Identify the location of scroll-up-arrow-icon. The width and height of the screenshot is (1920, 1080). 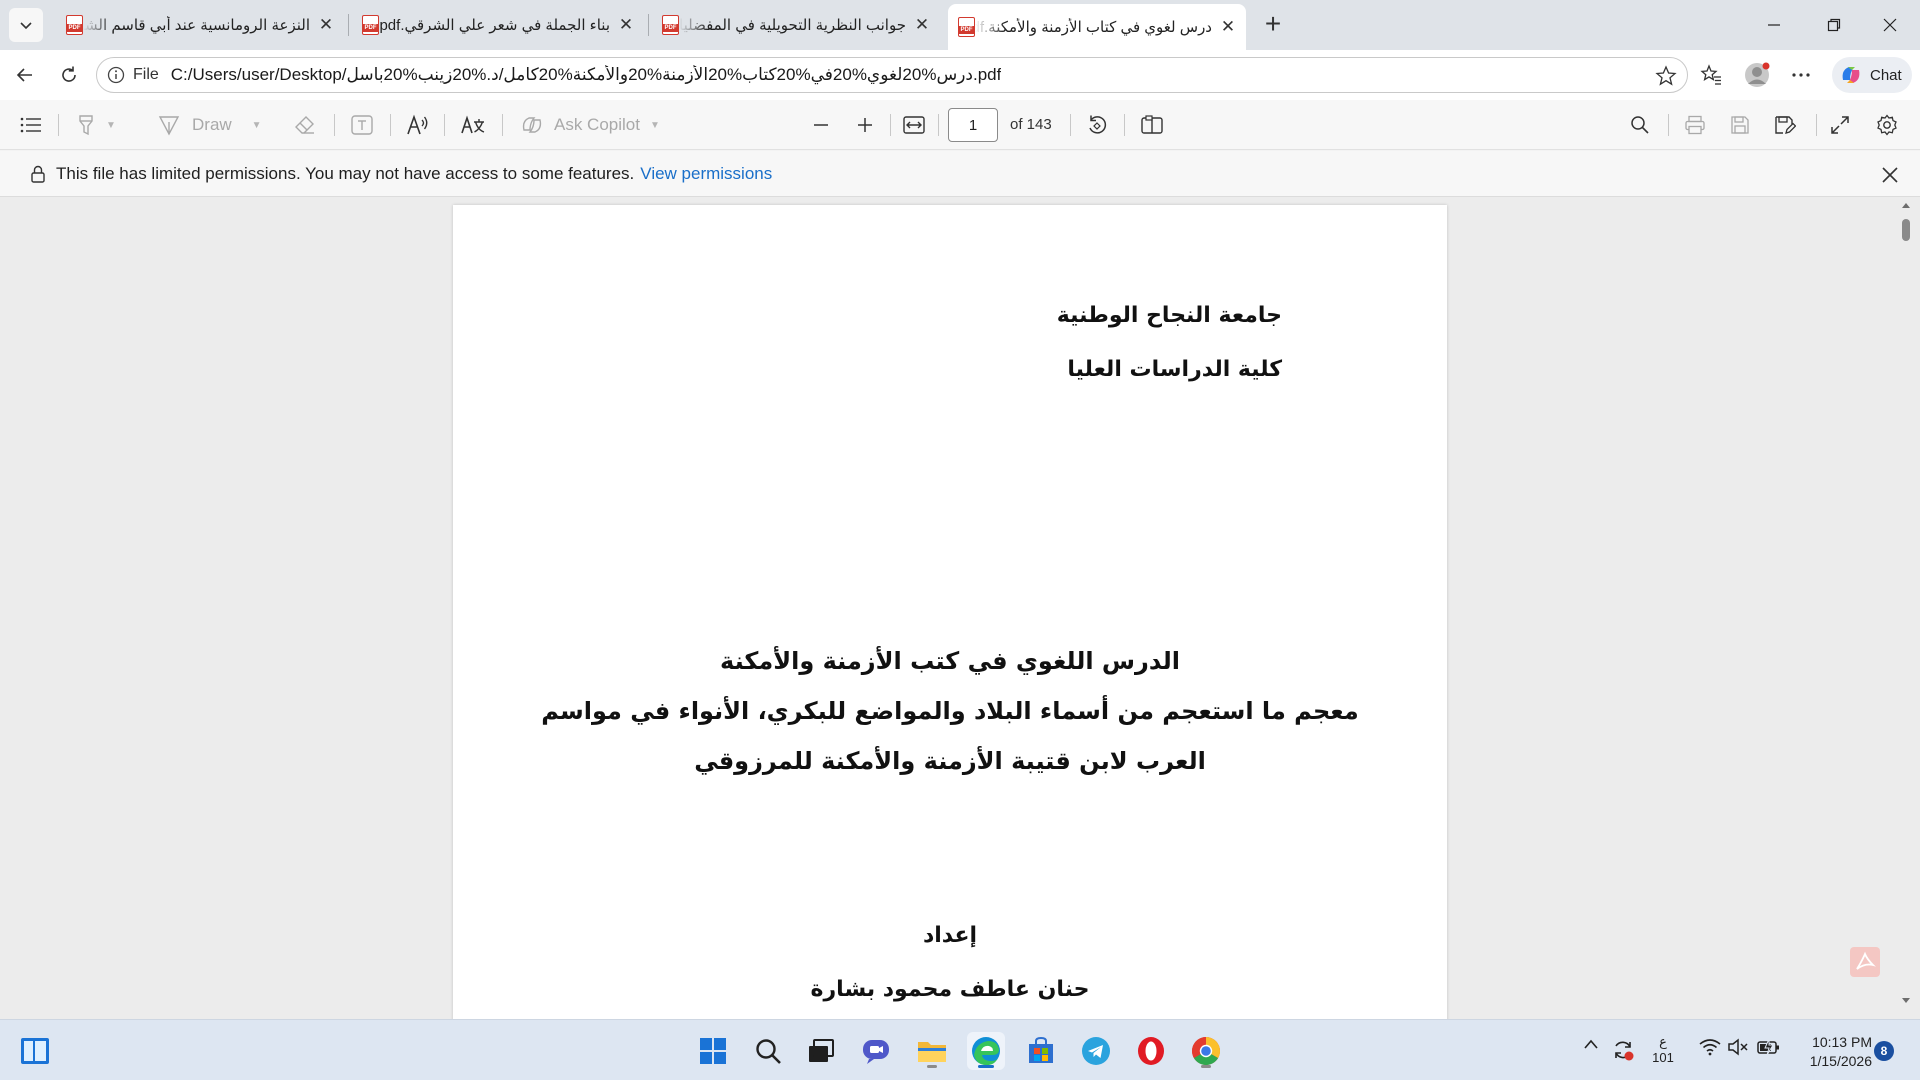
(1906, 205).